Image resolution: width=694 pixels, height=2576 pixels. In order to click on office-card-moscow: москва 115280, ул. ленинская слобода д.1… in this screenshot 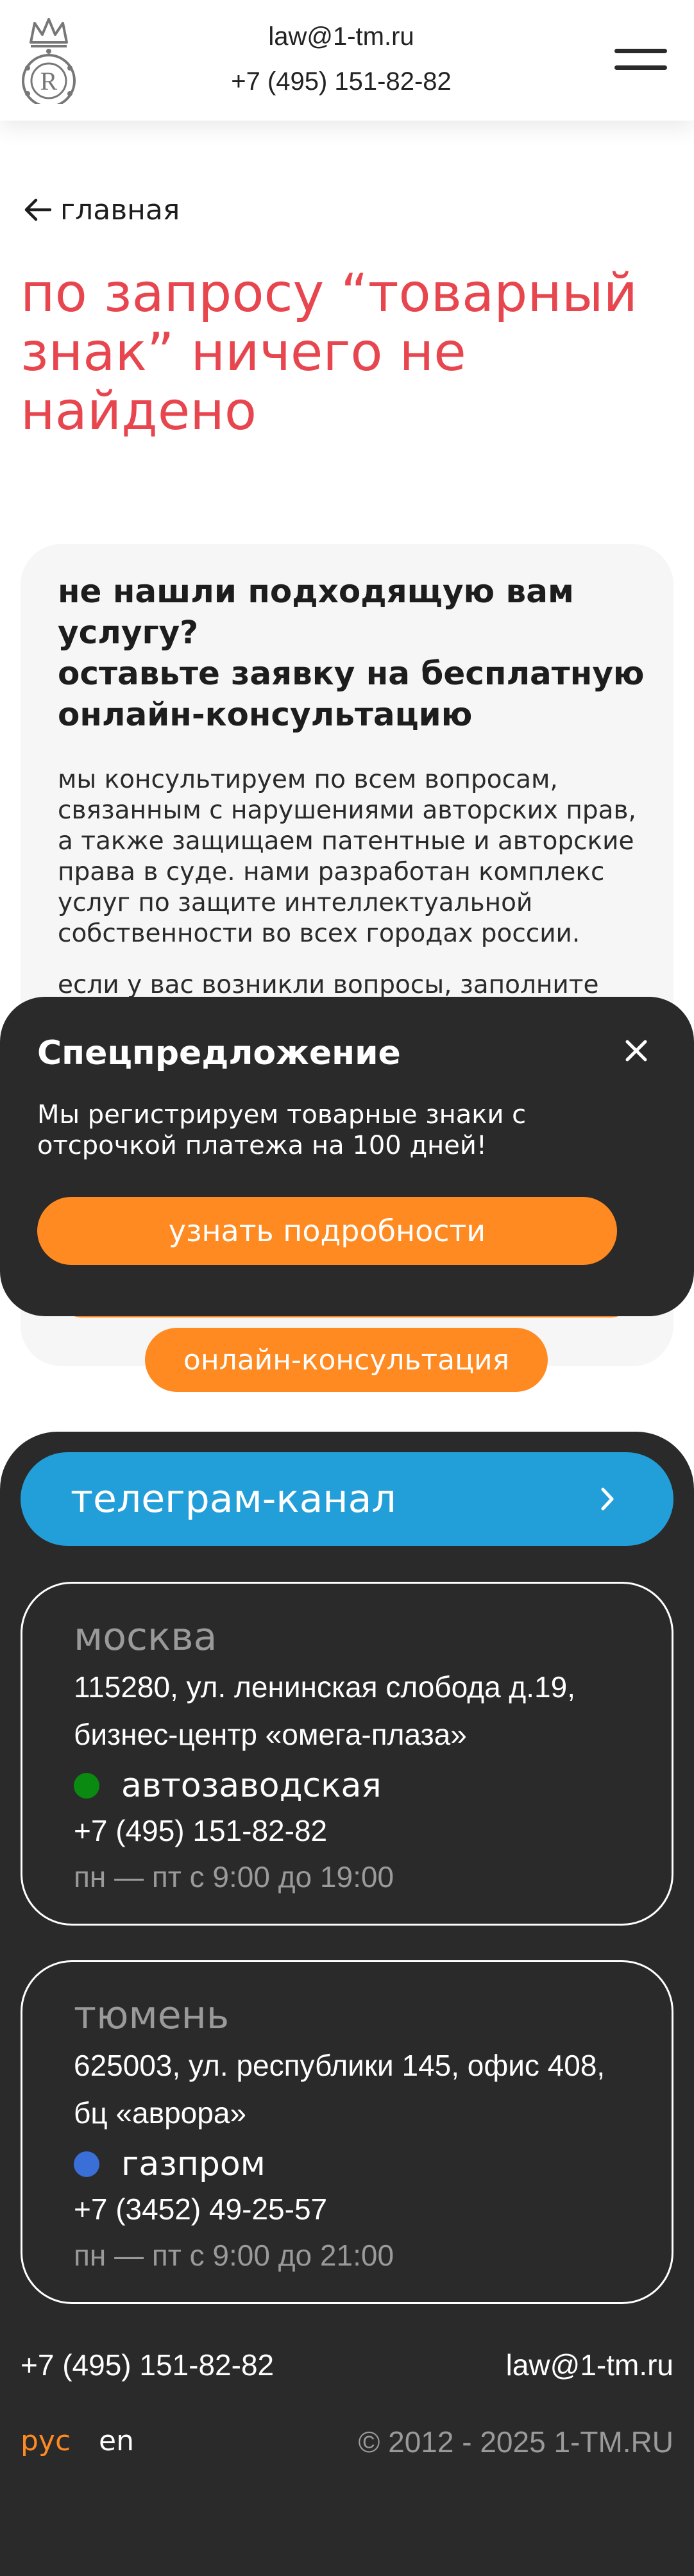, I will do `click(347, 1754)`.